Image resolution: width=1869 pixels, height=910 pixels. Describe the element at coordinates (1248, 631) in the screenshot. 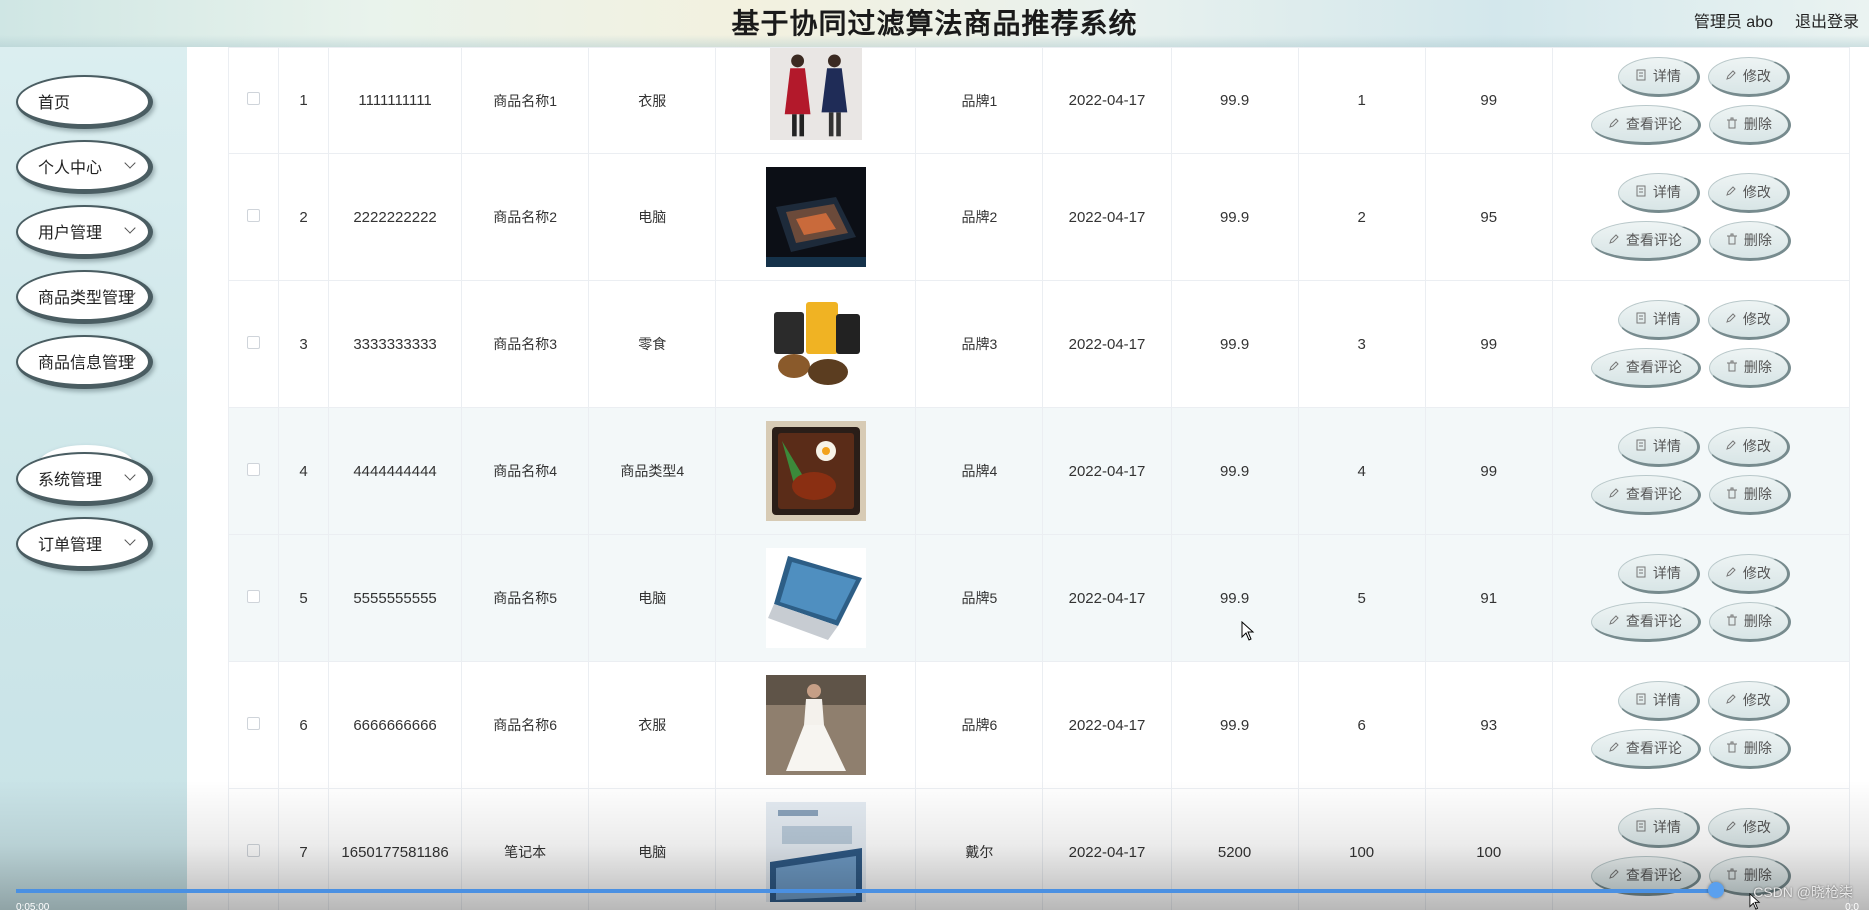

I see `mouse-cursor-icon` at that location.